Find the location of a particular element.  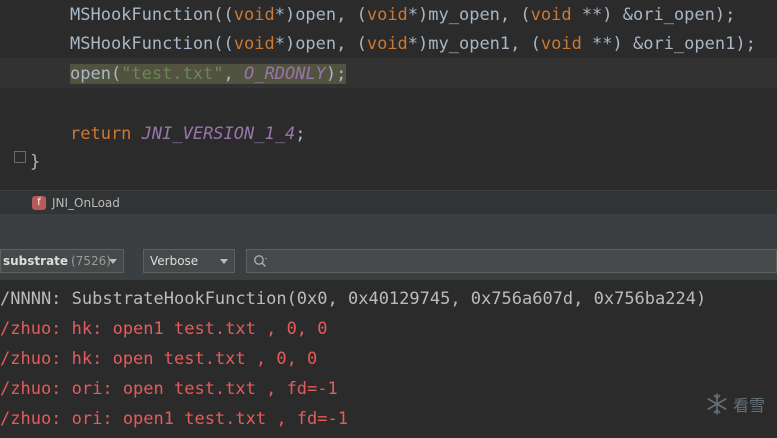

code-line-3: open("test.txt", O_RDONLY); is located at coordinates (208, 74).